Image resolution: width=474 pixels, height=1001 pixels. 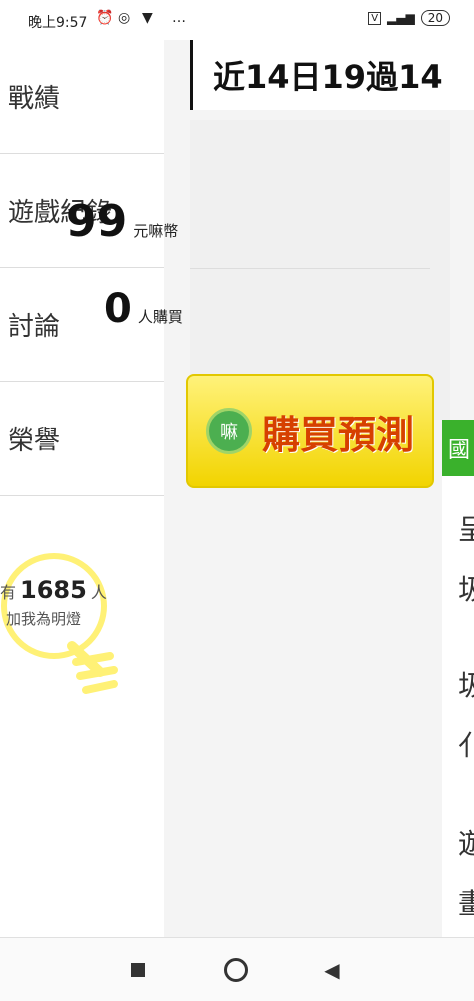 I want to click on price-display: 99 元嘛幣, so click(x=122, y=221).